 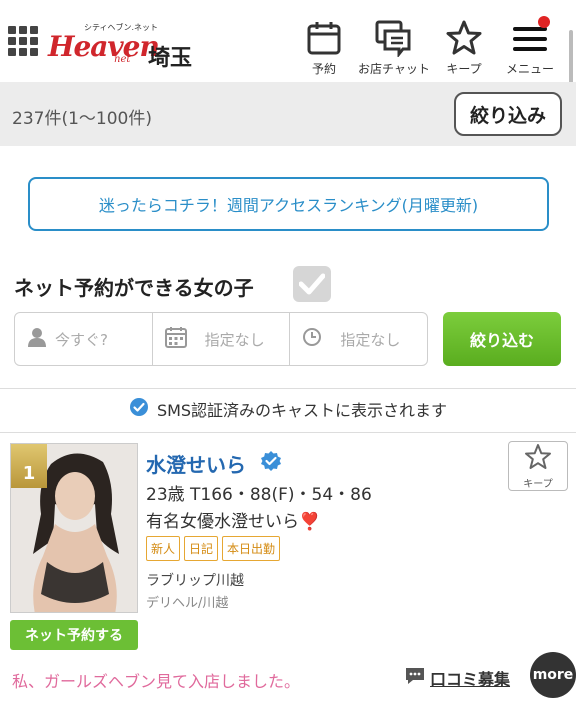 What do you see at coordinates (312, 284) in the screenshot?
I see `net-reserve-checkbox` at bounding box center [312, 284].